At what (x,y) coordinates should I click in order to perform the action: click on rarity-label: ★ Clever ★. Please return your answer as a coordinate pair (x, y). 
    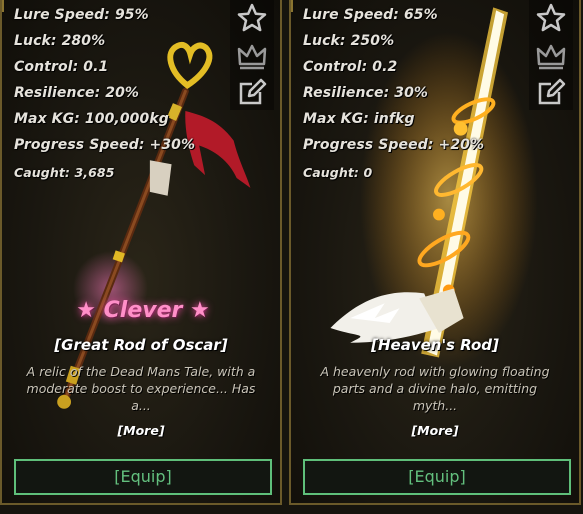
    Looking at the image, I should click on (143, 310).